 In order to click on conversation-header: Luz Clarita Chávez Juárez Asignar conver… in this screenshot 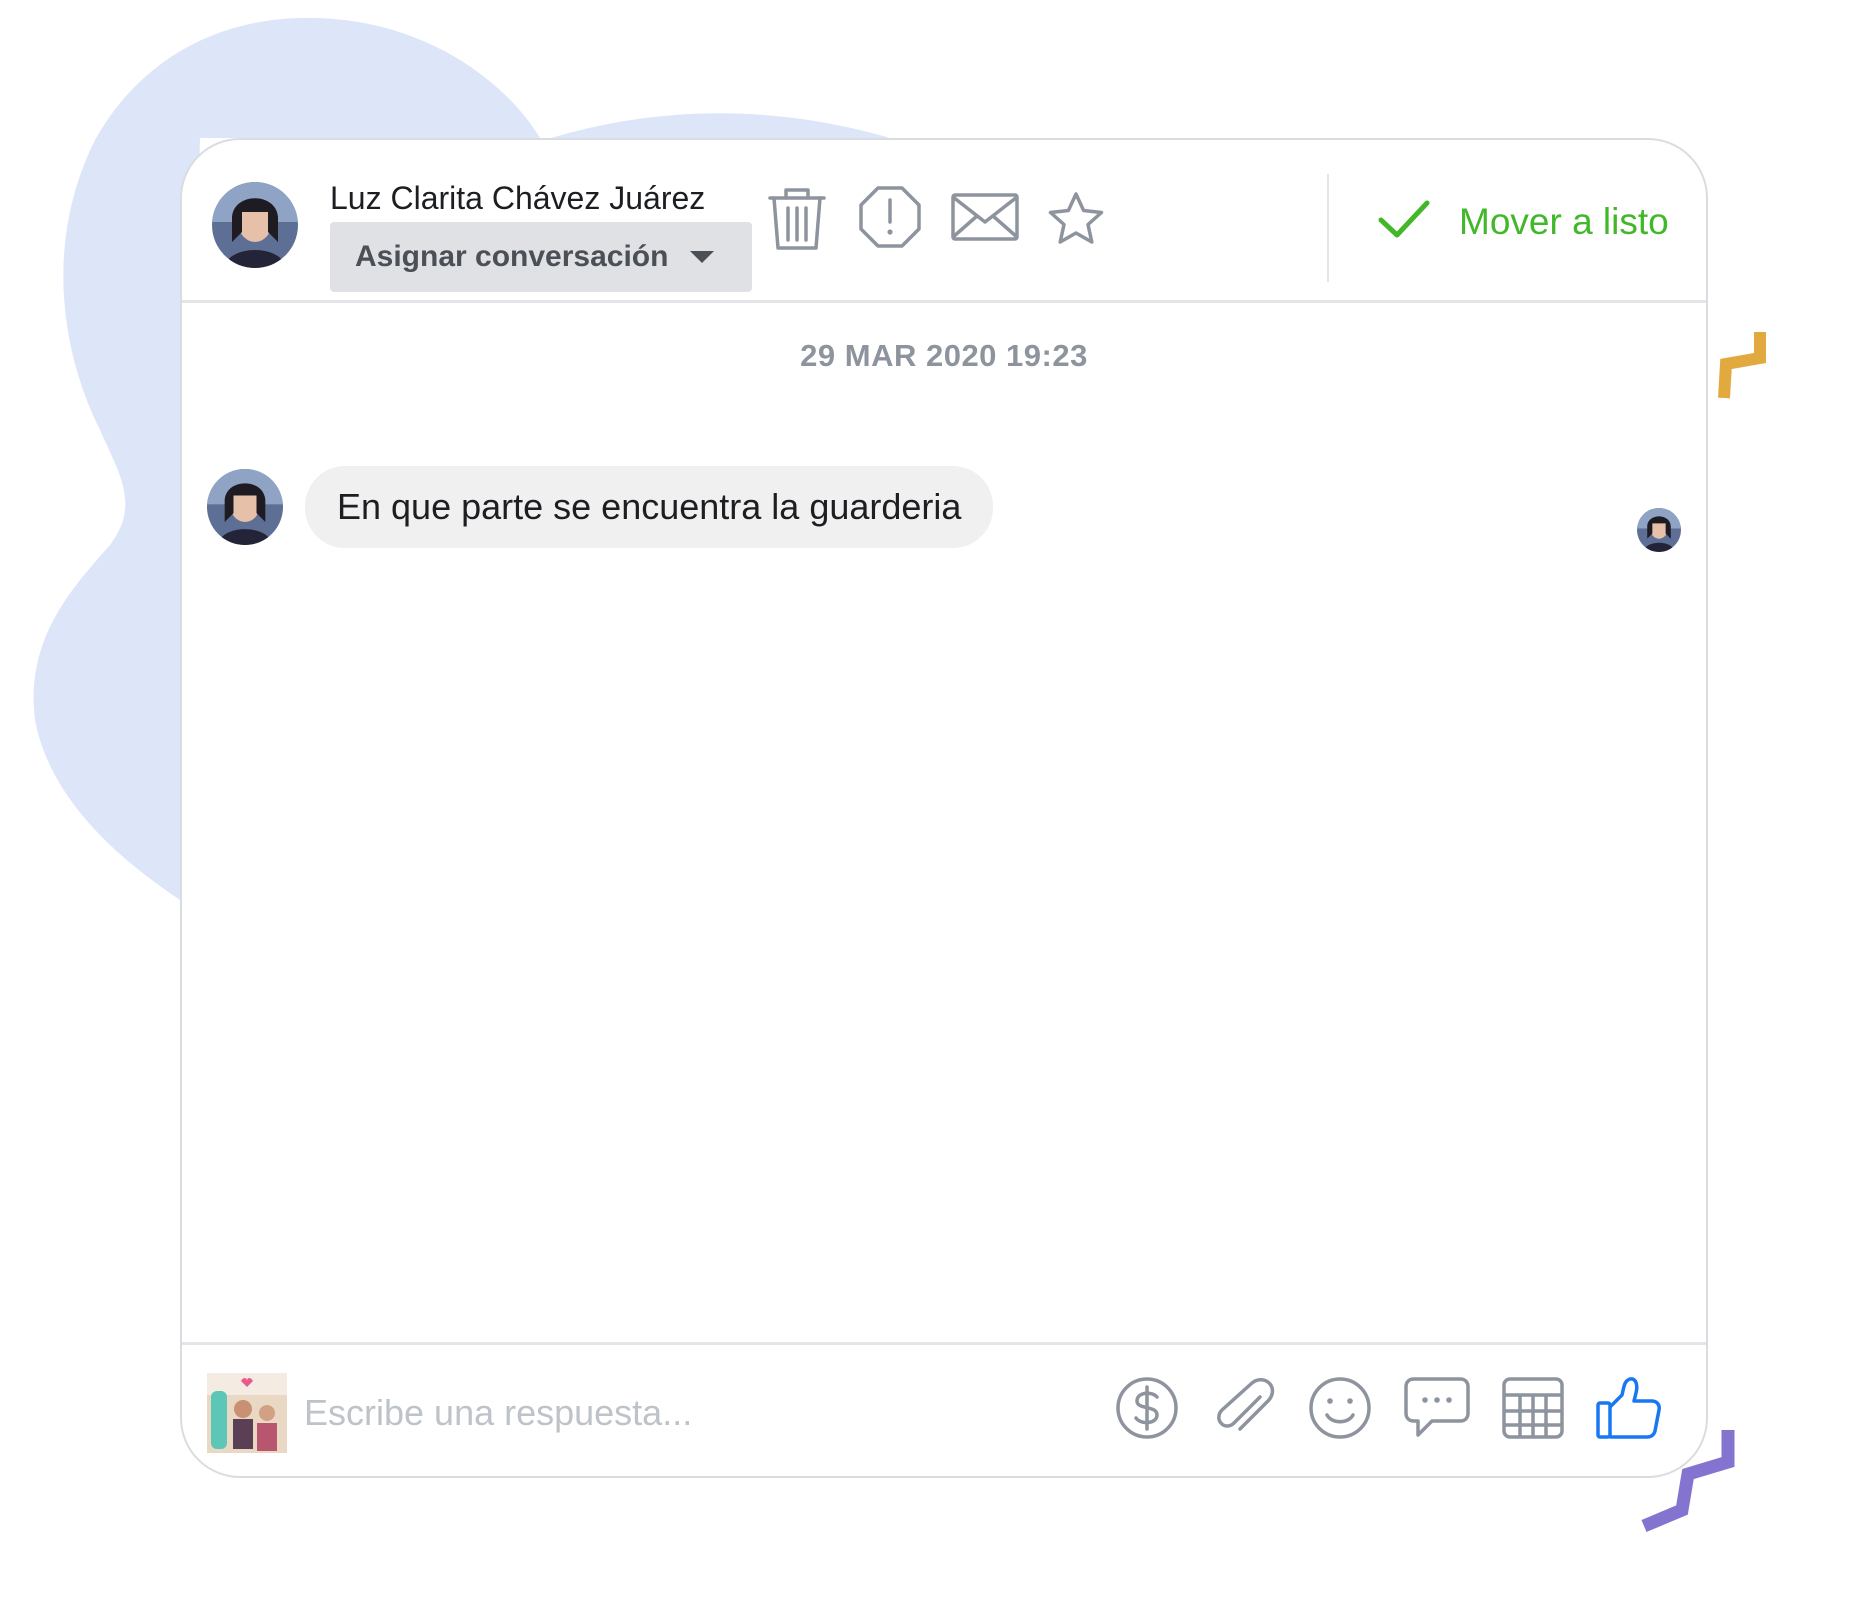, I will do `click(944, 221)`.